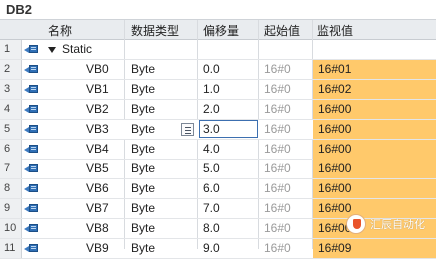 This screenshot has width=436, height=259. I want to click on table-row: 8 VB6 Byte 6.0 16#0 16#00, so click(218, 189).